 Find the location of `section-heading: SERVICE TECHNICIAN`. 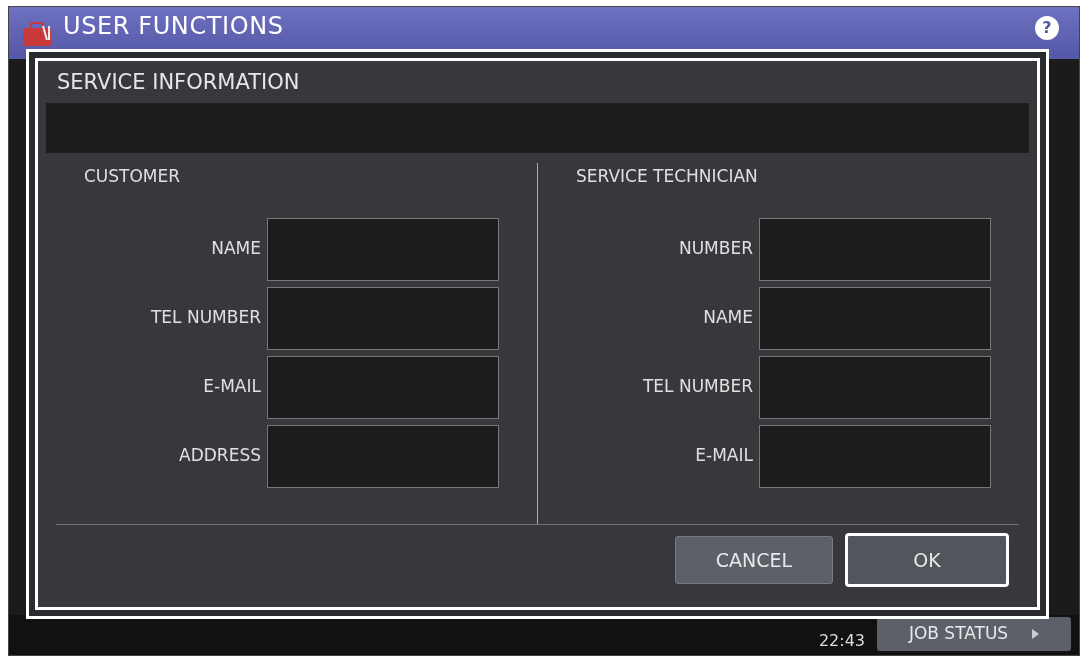

section-heading: SERVICE TECHNICIAN is located at coordinates (667, 176).